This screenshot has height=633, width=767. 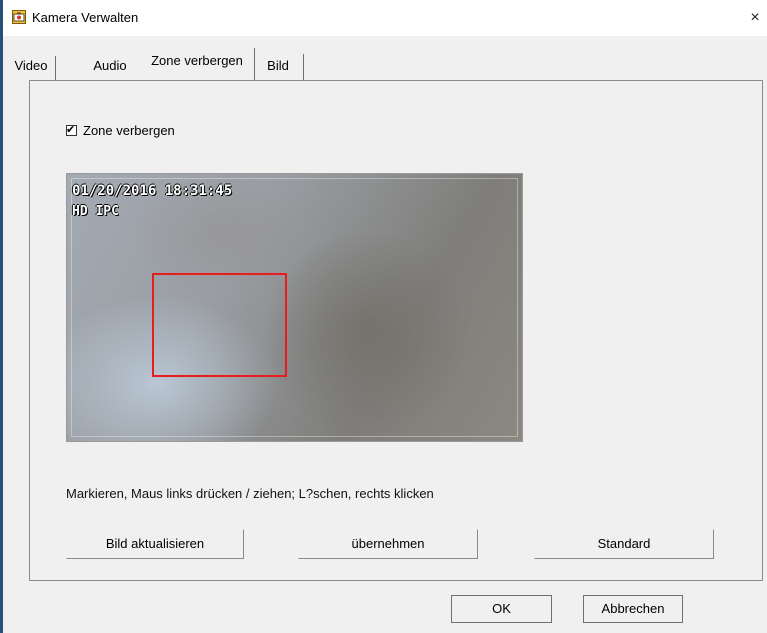 What do you see at coordinates (110, 66) in the screenshot?
I see `tab-audio: Audio` at bounding box center [110, 66].